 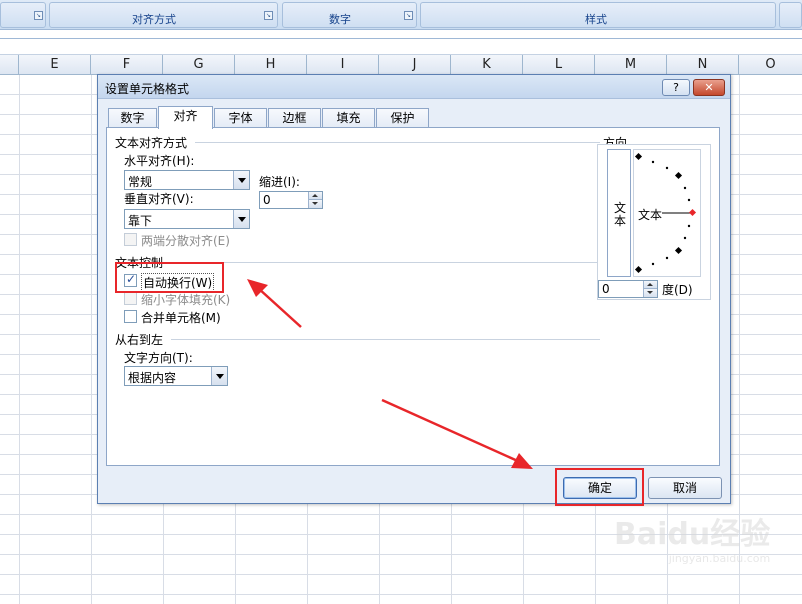 I want to click on watermark-url: jingyan.baidu.com, so click(x=719, y=558).